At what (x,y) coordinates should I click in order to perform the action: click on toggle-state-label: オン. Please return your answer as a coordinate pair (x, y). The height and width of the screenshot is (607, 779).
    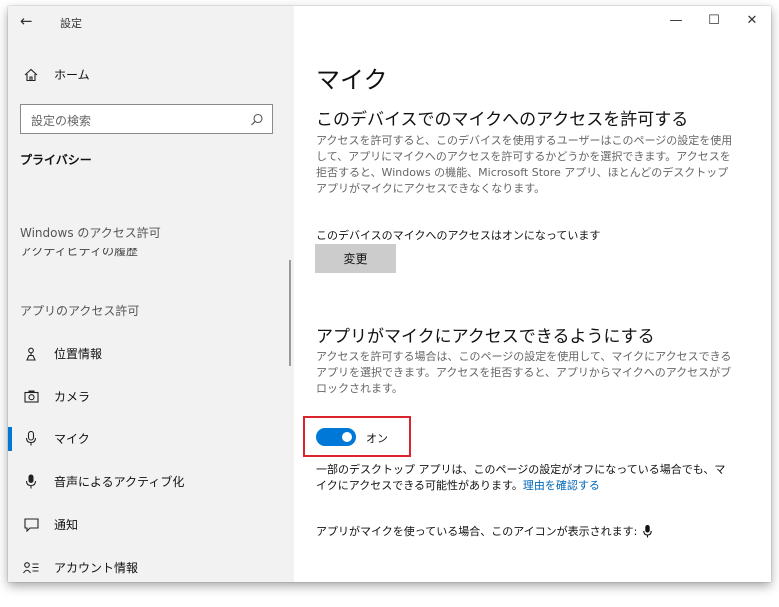
    Looking at the image, I should click on (377, 438).